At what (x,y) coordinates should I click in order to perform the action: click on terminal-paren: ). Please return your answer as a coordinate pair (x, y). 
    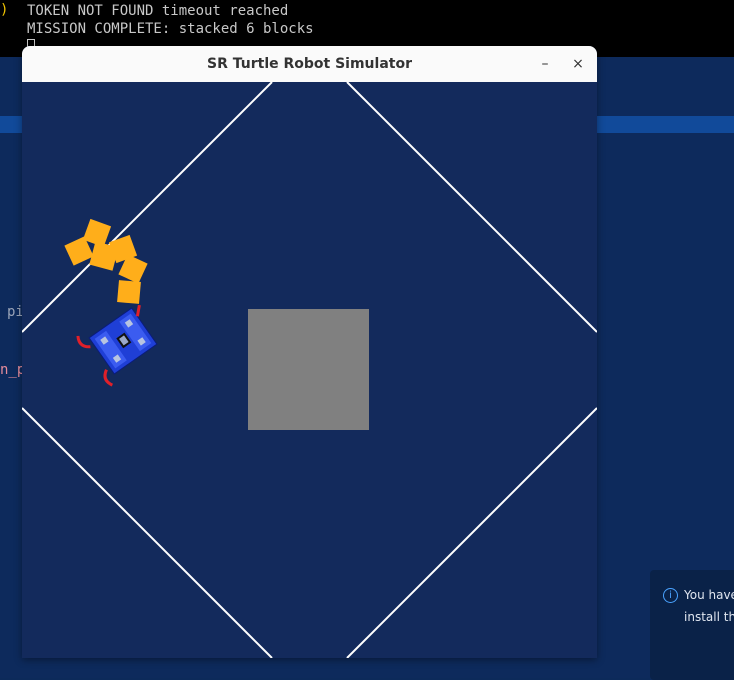
    Looking at the image, I should click on (4, 10).